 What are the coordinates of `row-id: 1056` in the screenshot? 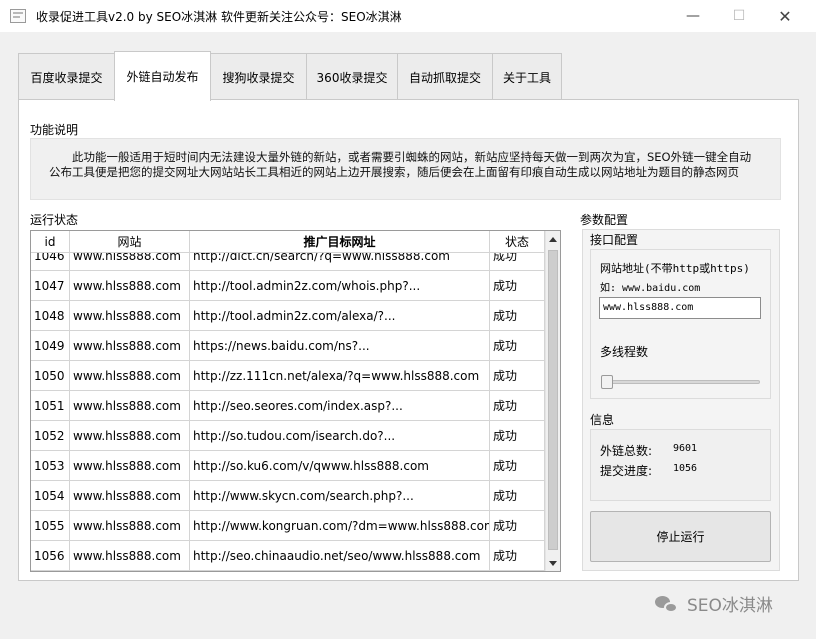 It's located at (50, 556).